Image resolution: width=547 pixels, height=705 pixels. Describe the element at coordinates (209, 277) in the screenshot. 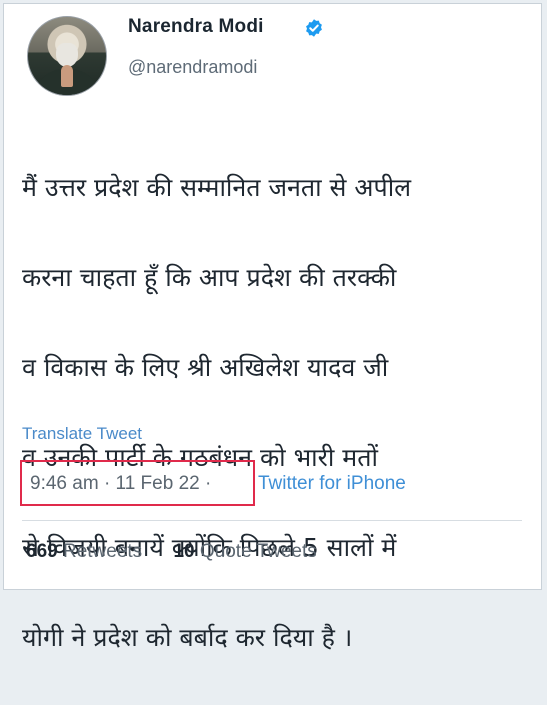

I see `tweet-text-line: करना चाहता हूँ कि आप प्रदेश की तरक्की` at that location.